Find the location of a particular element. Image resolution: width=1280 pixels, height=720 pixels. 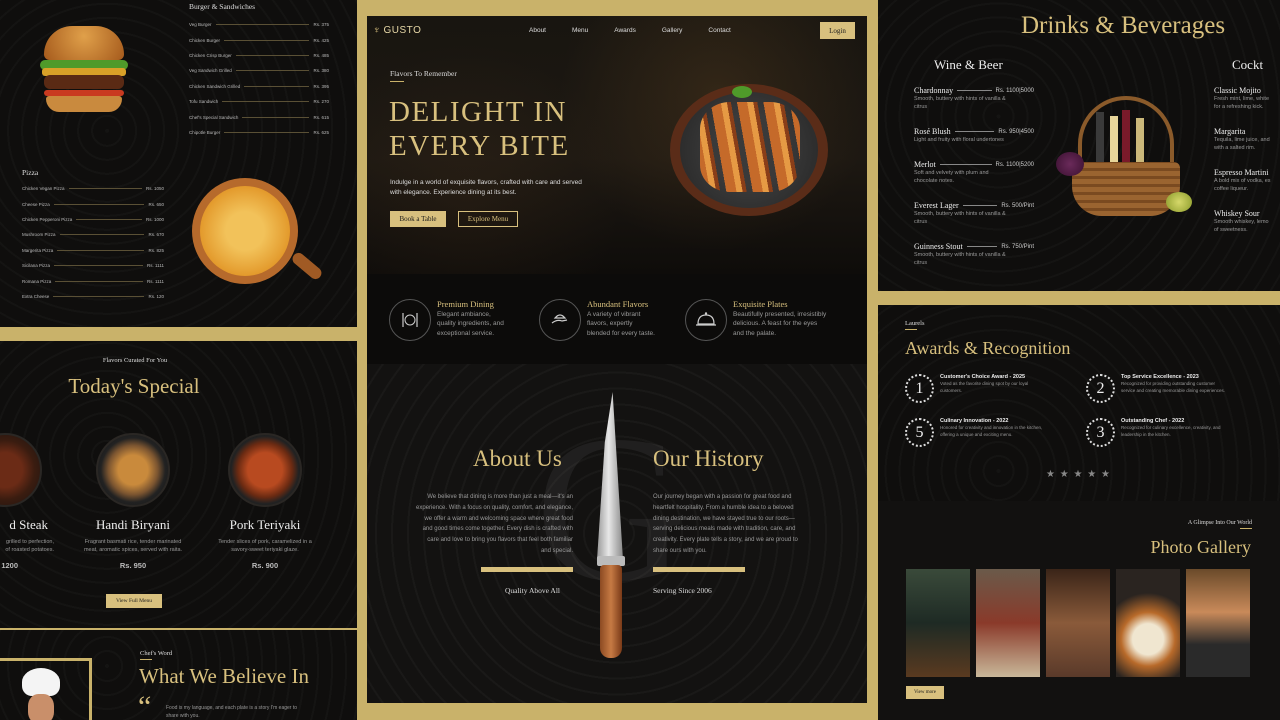

menu-item-price: Rs. 625 is located at coordinates (321, 132).